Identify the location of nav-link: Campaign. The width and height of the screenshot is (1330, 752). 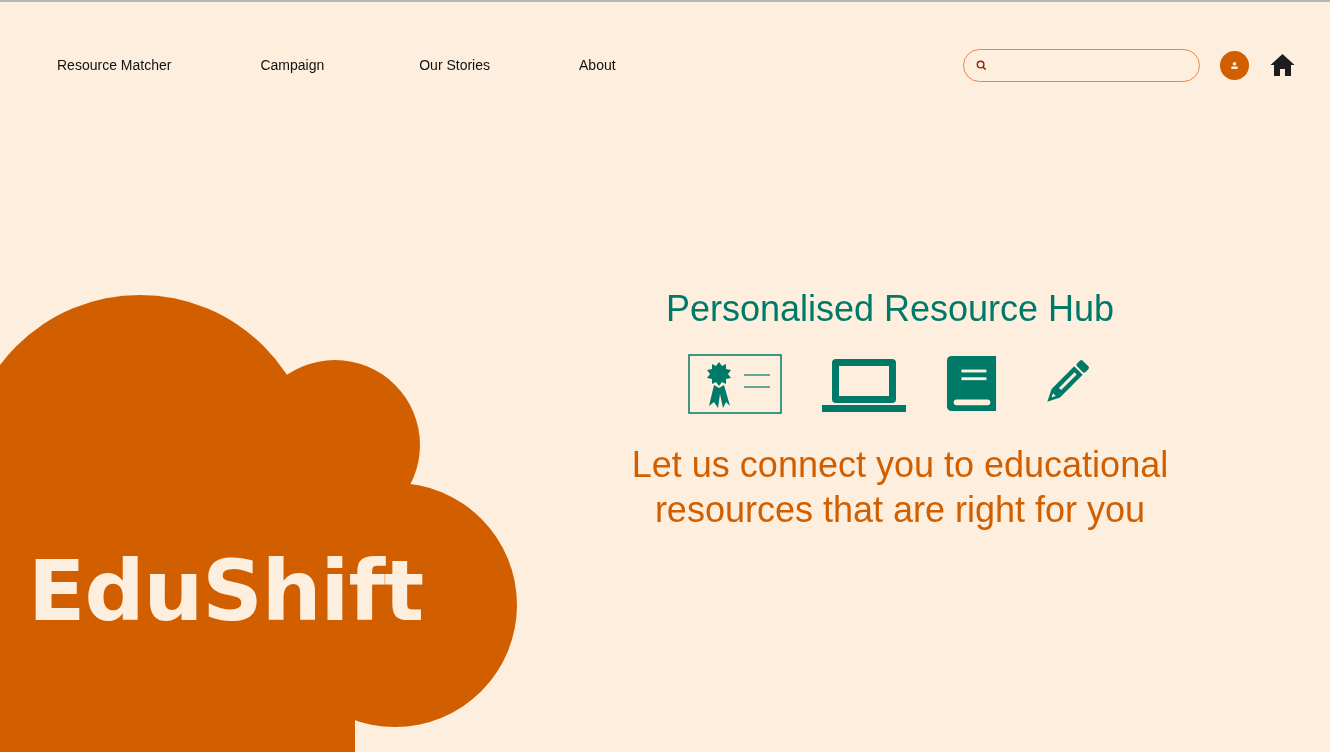
(292, 65).